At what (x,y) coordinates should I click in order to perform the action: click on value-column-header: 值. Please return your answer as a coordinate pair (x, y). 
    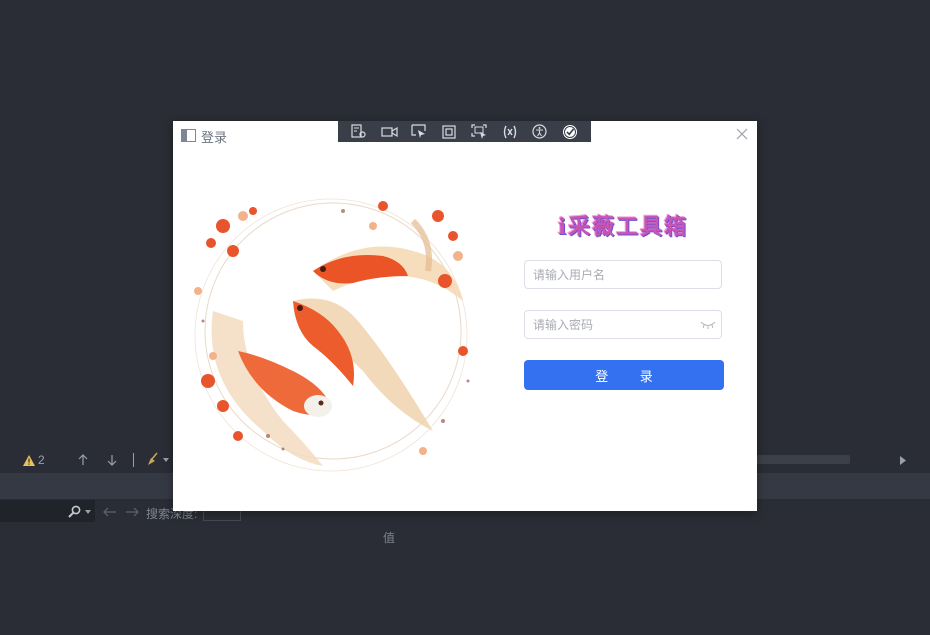
    Looking at the image, I should click on (389, 538).